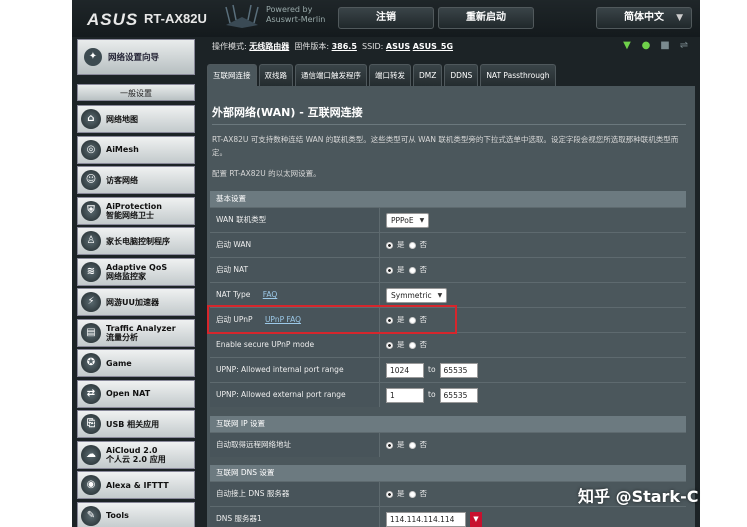 Image resolution: width=747 pixels, height=527 pixels. Describe the element at coordinates (646, 46) in the screenshot. I see `client-icon: ●` at that location.